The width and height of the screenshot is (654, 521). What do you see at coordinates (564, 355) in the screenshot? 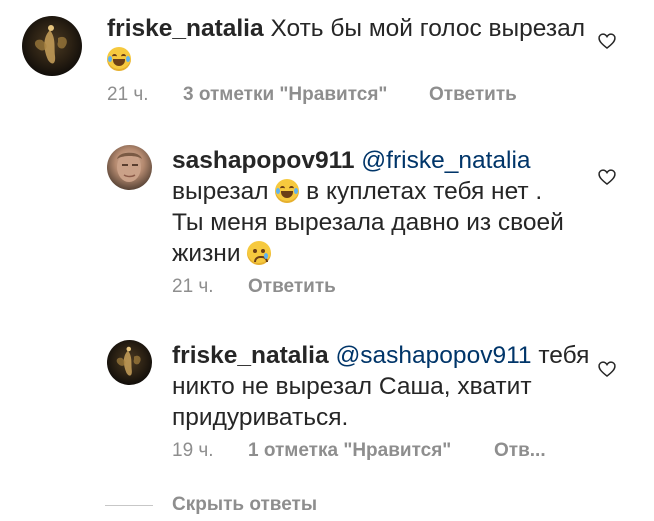
I see `comment-text: тебя` at bounding box center [564, 355].